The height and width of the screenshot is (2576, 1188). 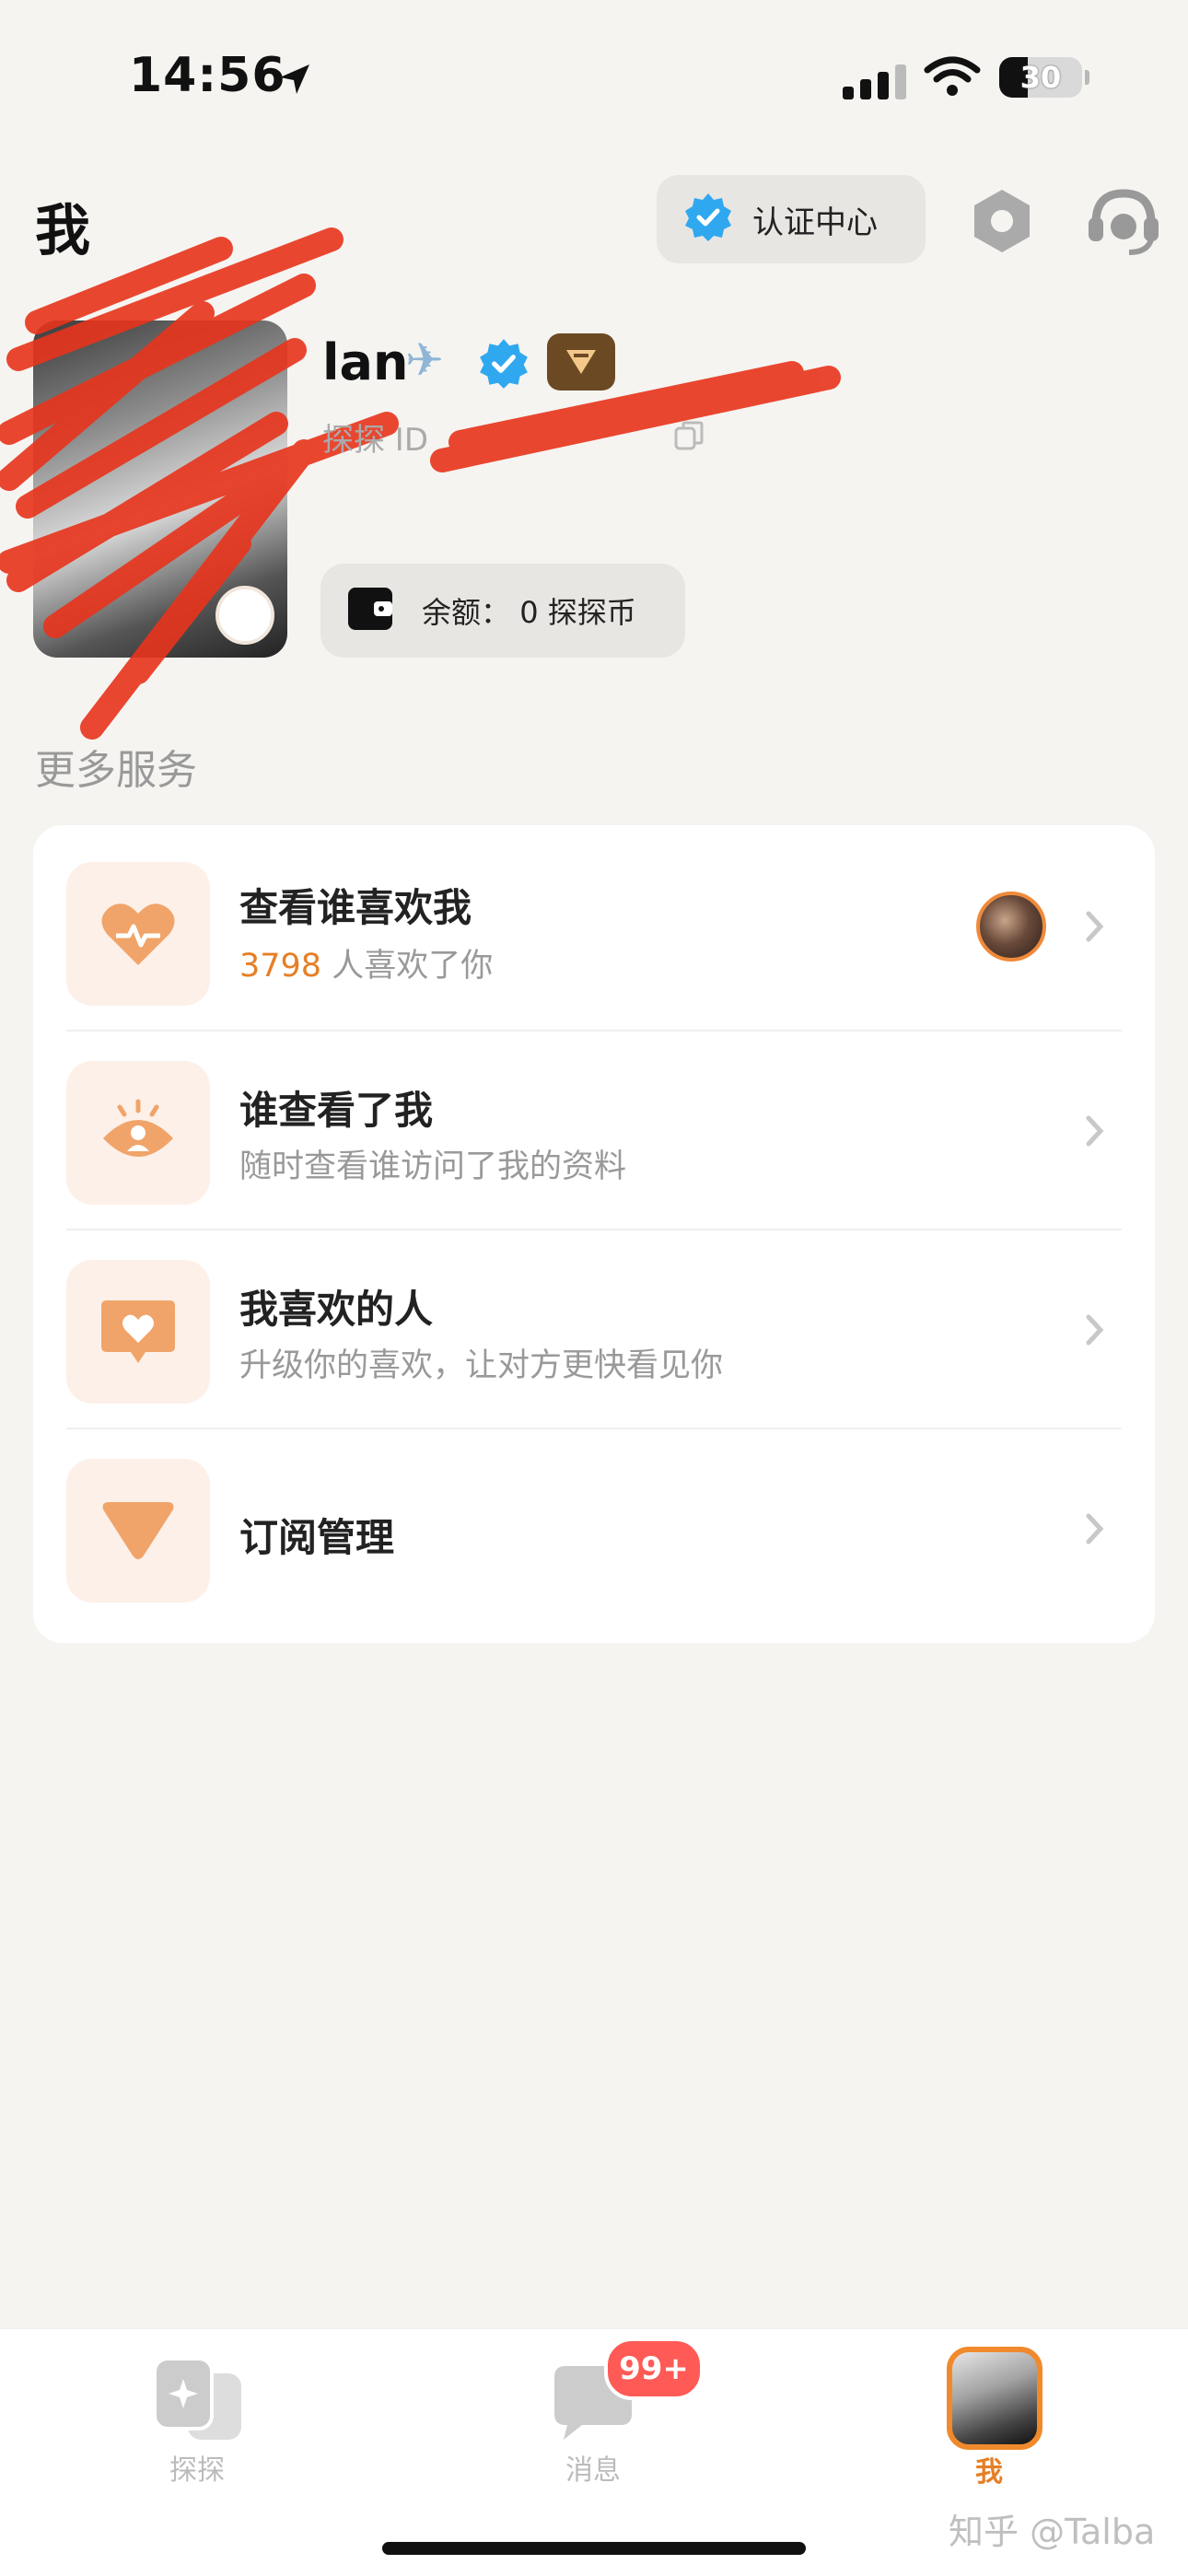 What do you see at coordinates (375, 440) in the screenshot?
I see `user-id-label: 探探 ID` at bounding box center [375, 440].